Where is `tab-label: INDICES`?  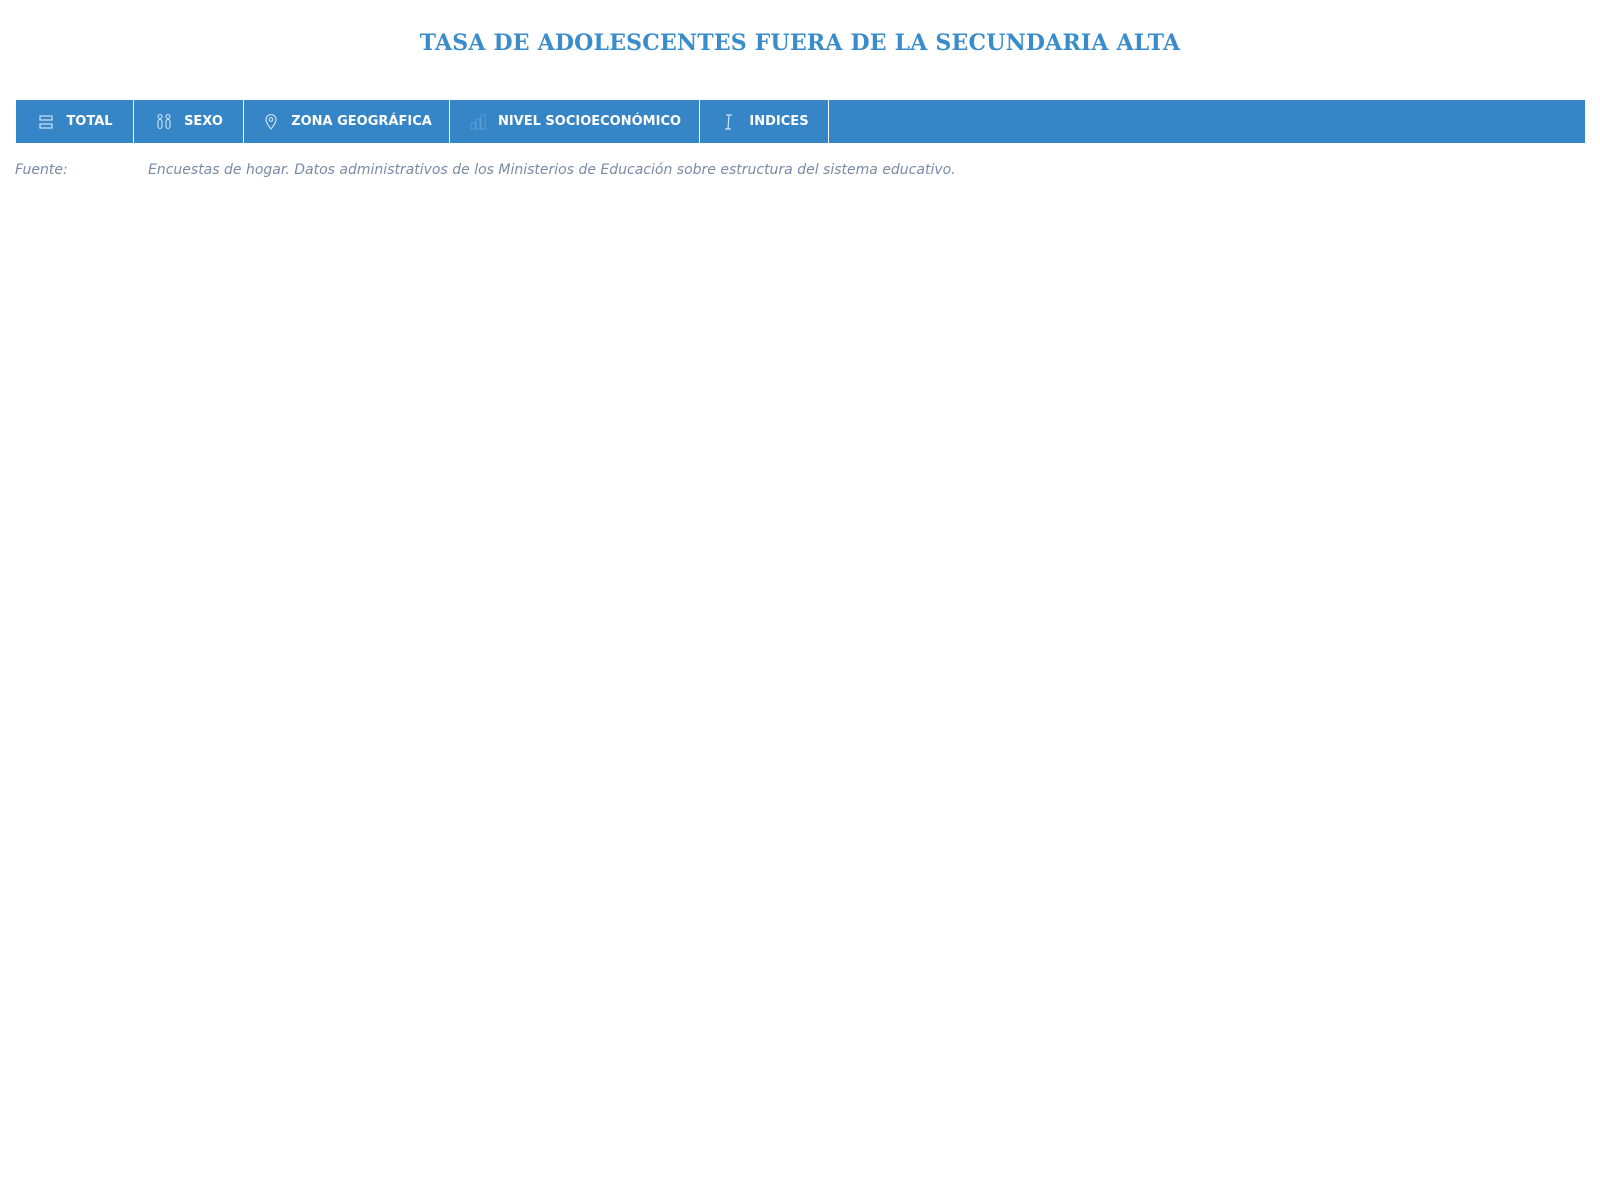 tab-label: INDICES is located at coordinates (779, 121).